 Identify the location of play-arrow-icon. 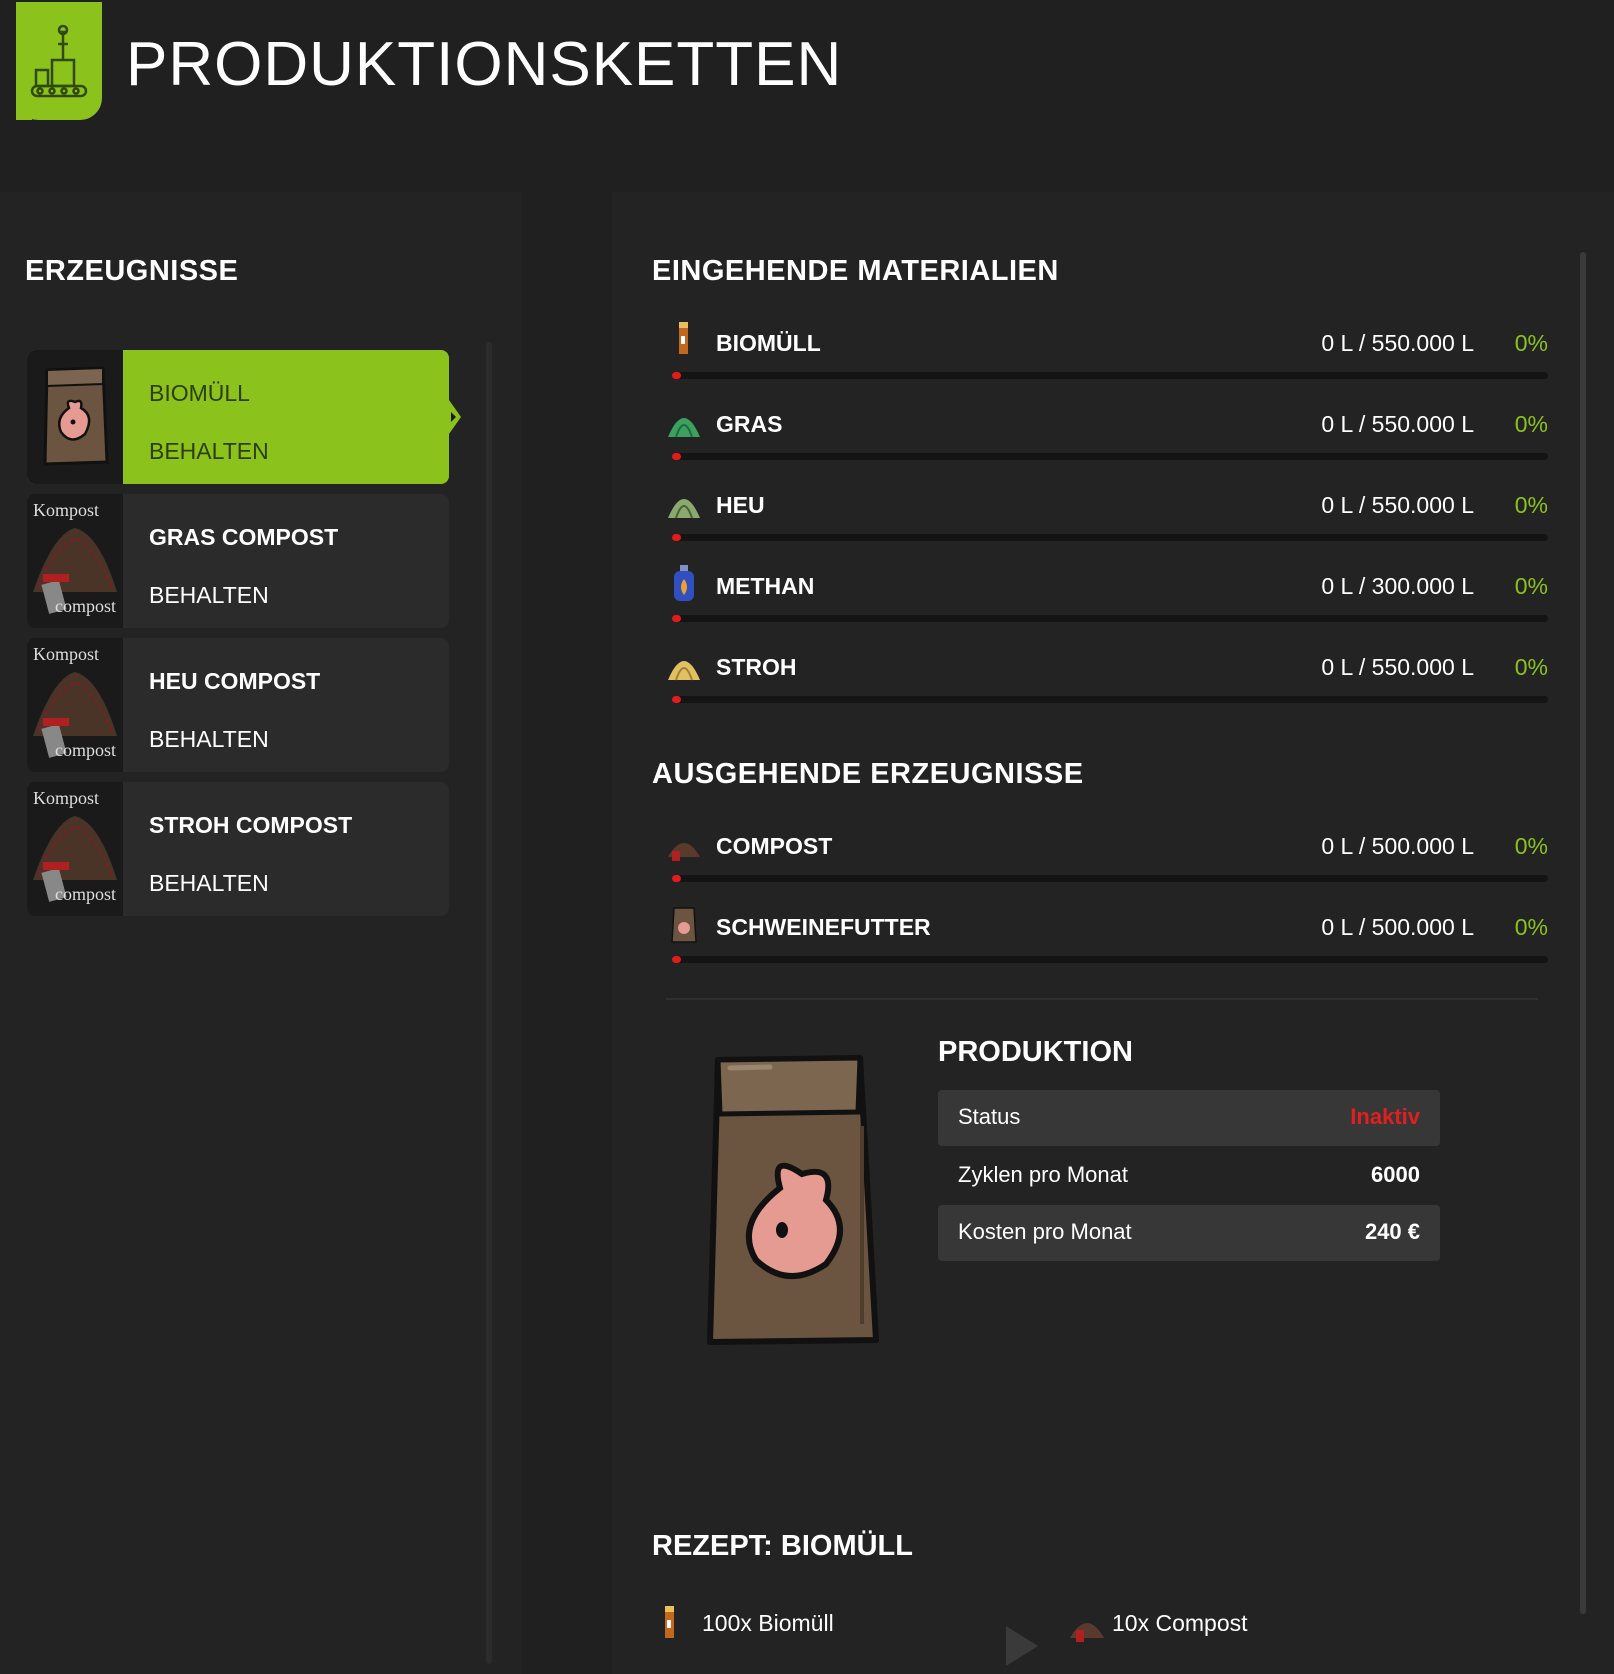
(1022, 1646).